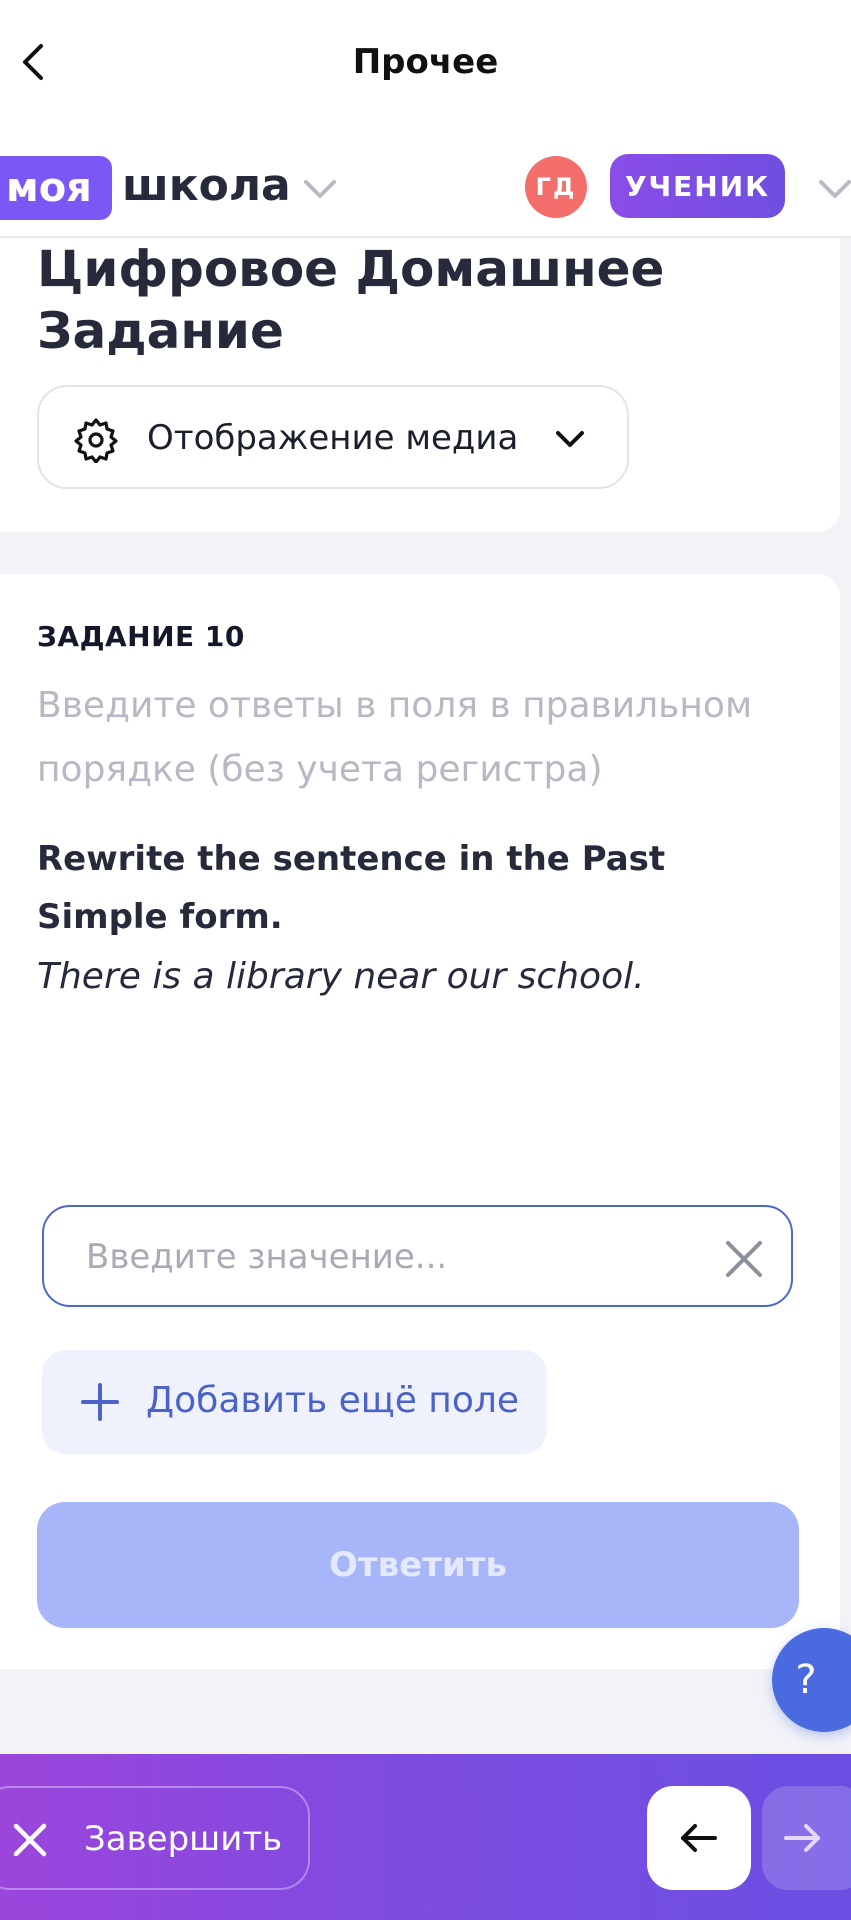 The image size is (851, 1920). What do you see at coordinates (396, 1257) in the screenshot?
I see `answer-input` at bounding box center [396, 1257].